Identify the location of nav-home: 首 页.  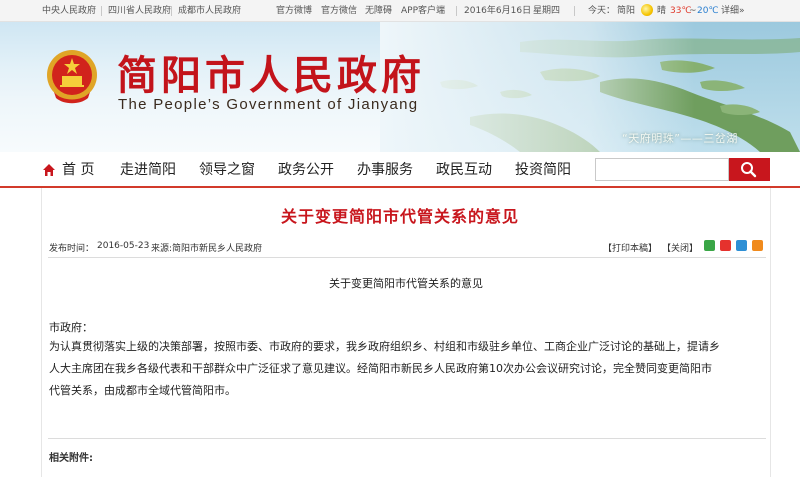
(78, 170).